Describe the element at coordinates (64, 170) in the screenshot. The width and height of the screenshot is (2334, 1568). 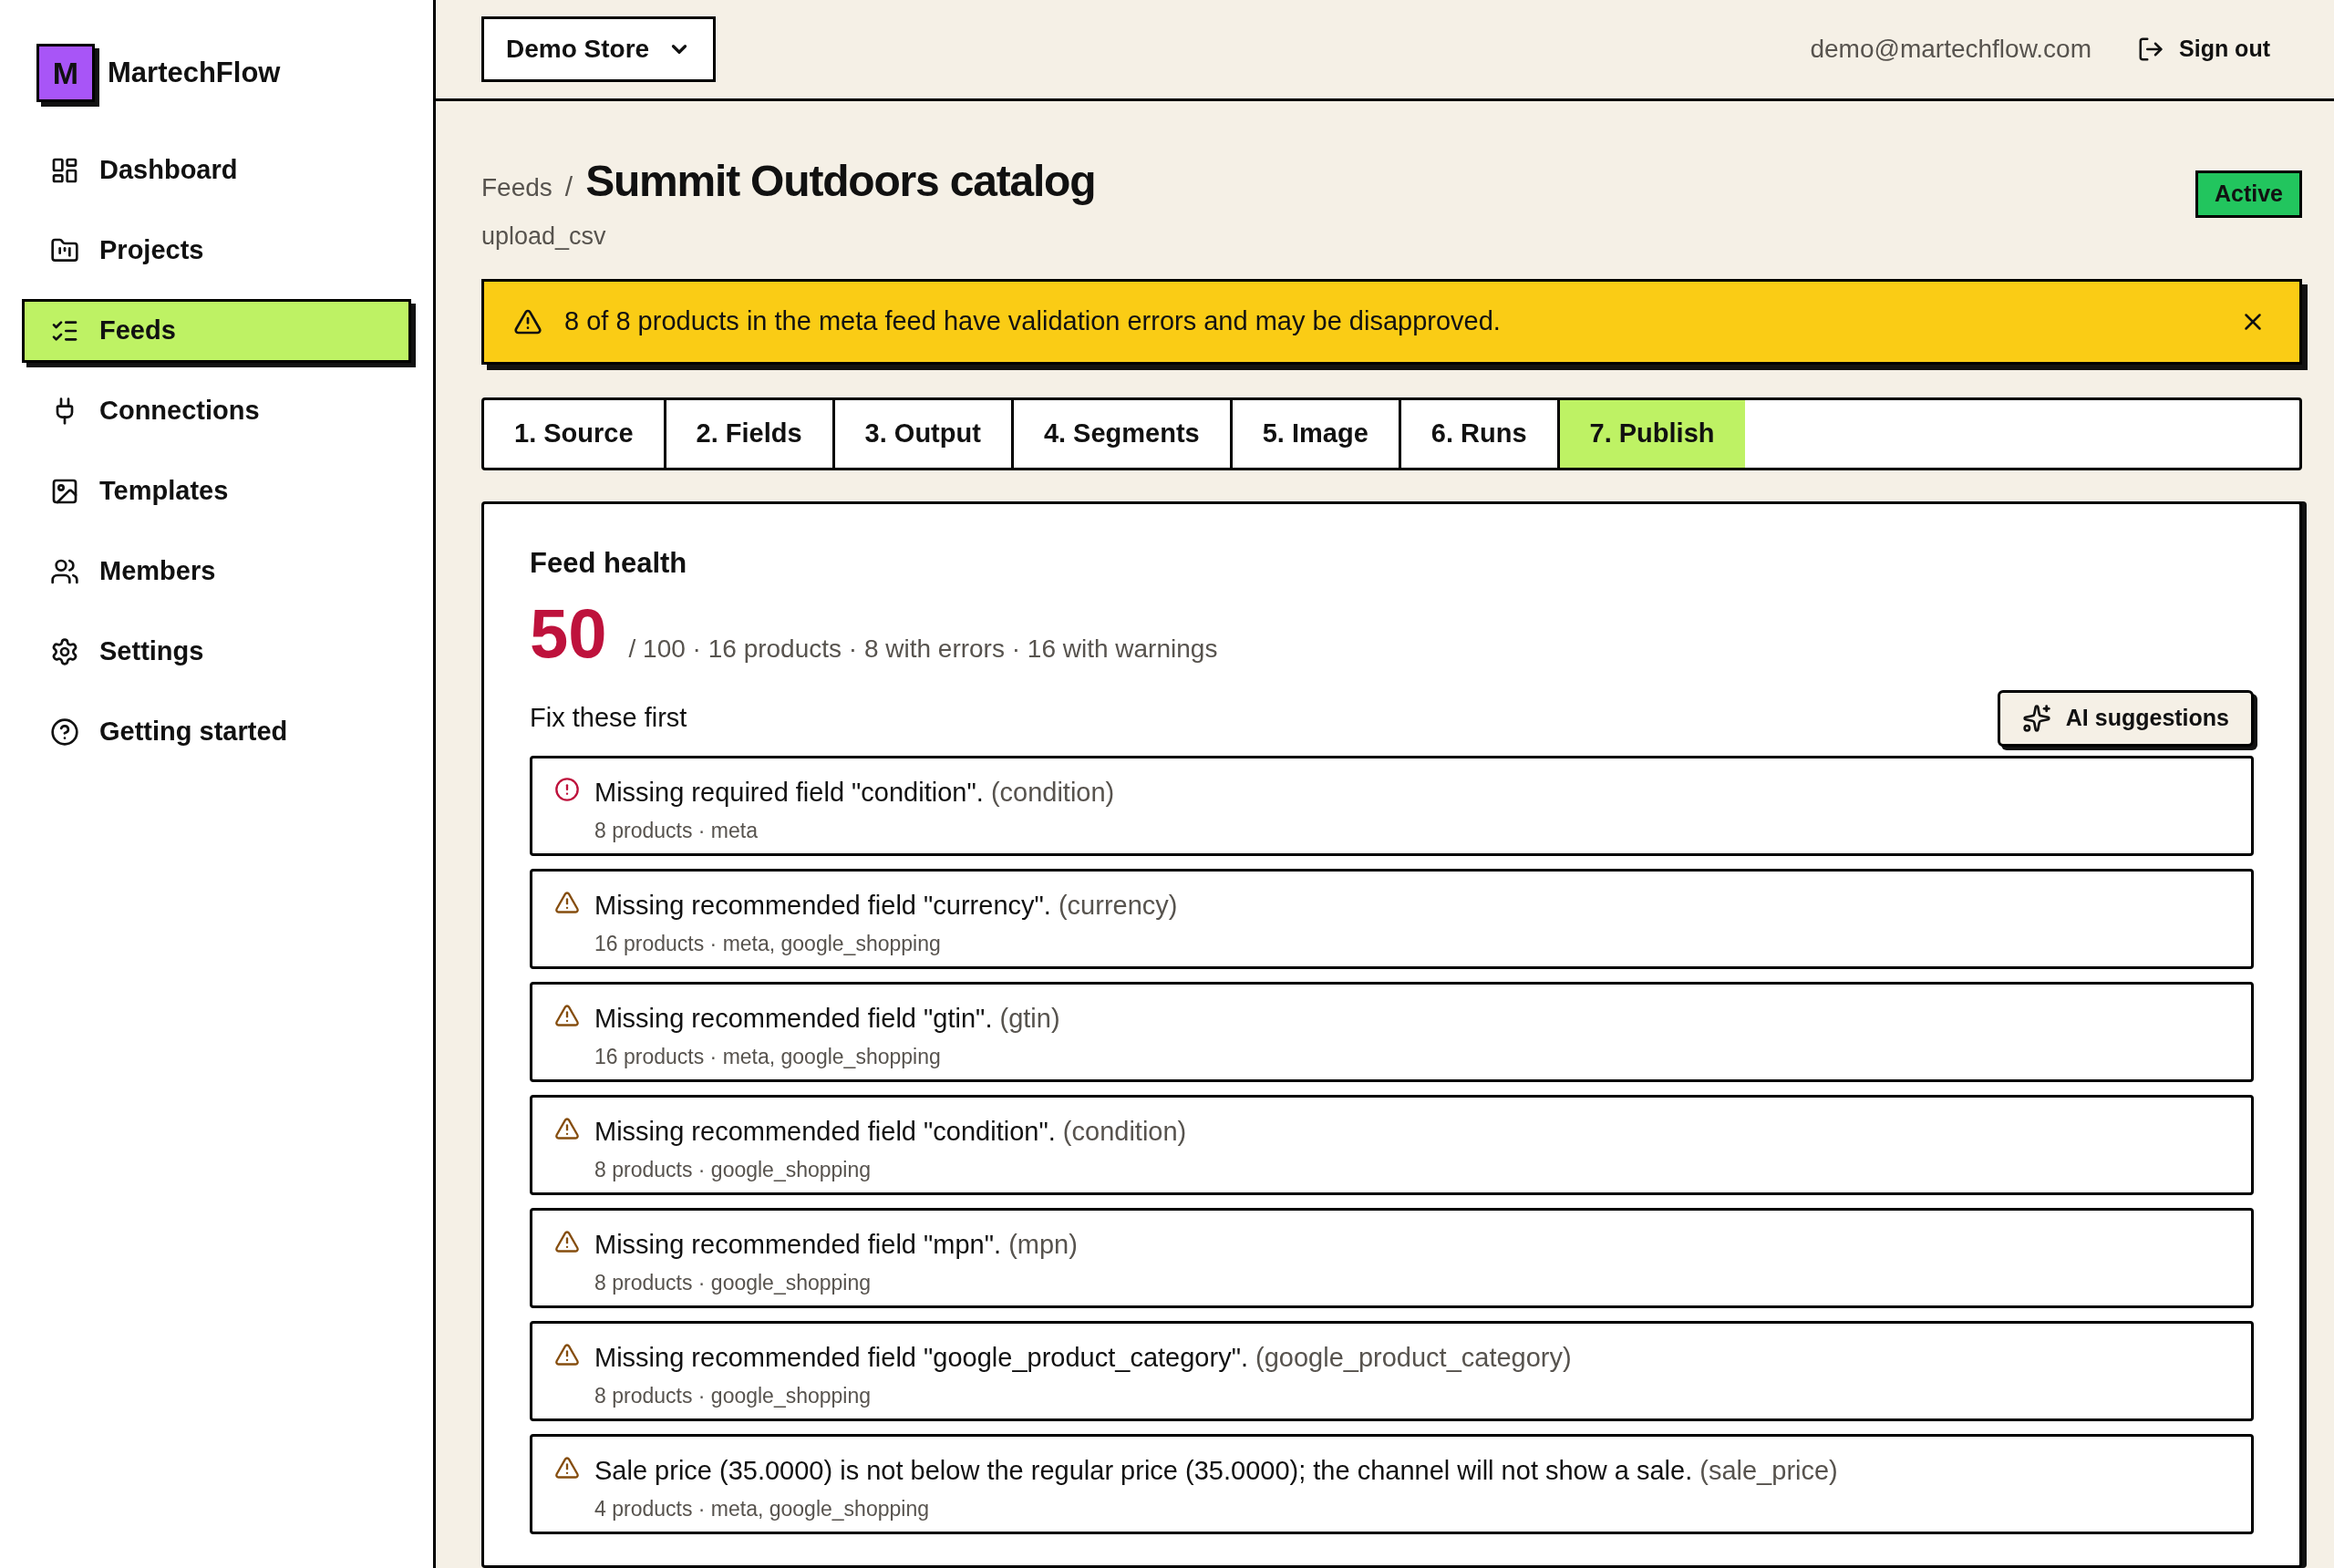
I see `dashboard-icon` at that location.